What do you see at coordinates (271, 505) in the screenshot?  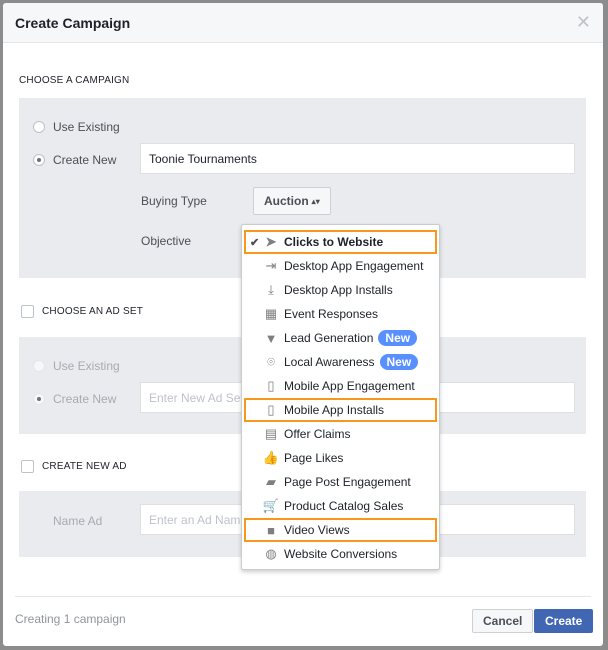 I see `cart-icon: 🛒` at bounding box center [271, 505].